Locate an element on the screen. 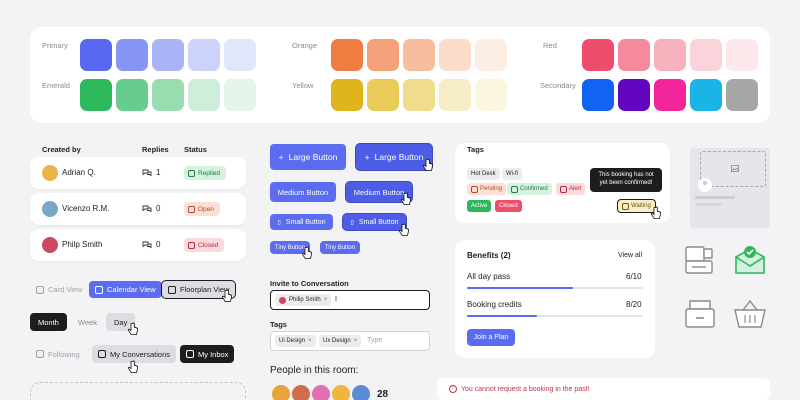 The image size is (800, 400). small-button-label: Small Button is located at coordinates (378, 222).